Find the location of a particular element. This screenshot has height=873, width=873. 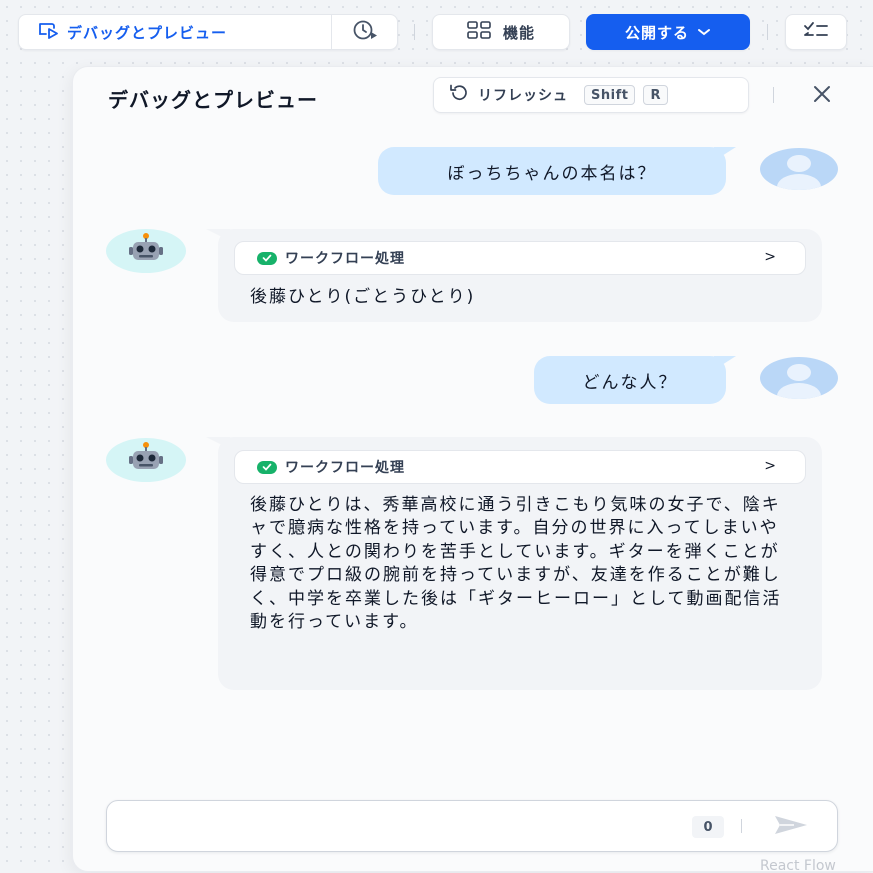

bot-message: ワークフロー処理 > 後藤ひとり(ごとうひとり) is located at coordinates (514, 275).